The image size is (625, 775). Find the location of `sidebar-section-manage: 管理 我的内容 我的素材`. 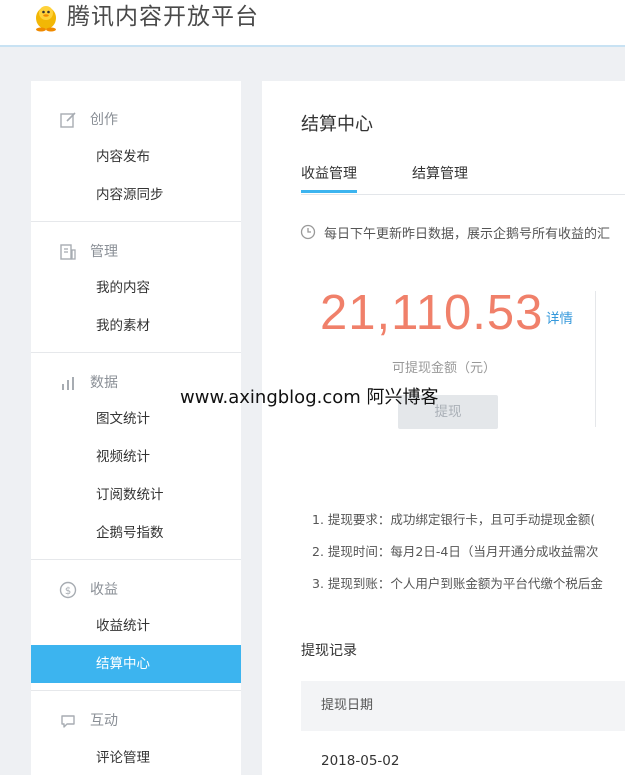

sidebar-section-manage: 管理 我的内容 我的素材 is located at coordinates (136, 287).